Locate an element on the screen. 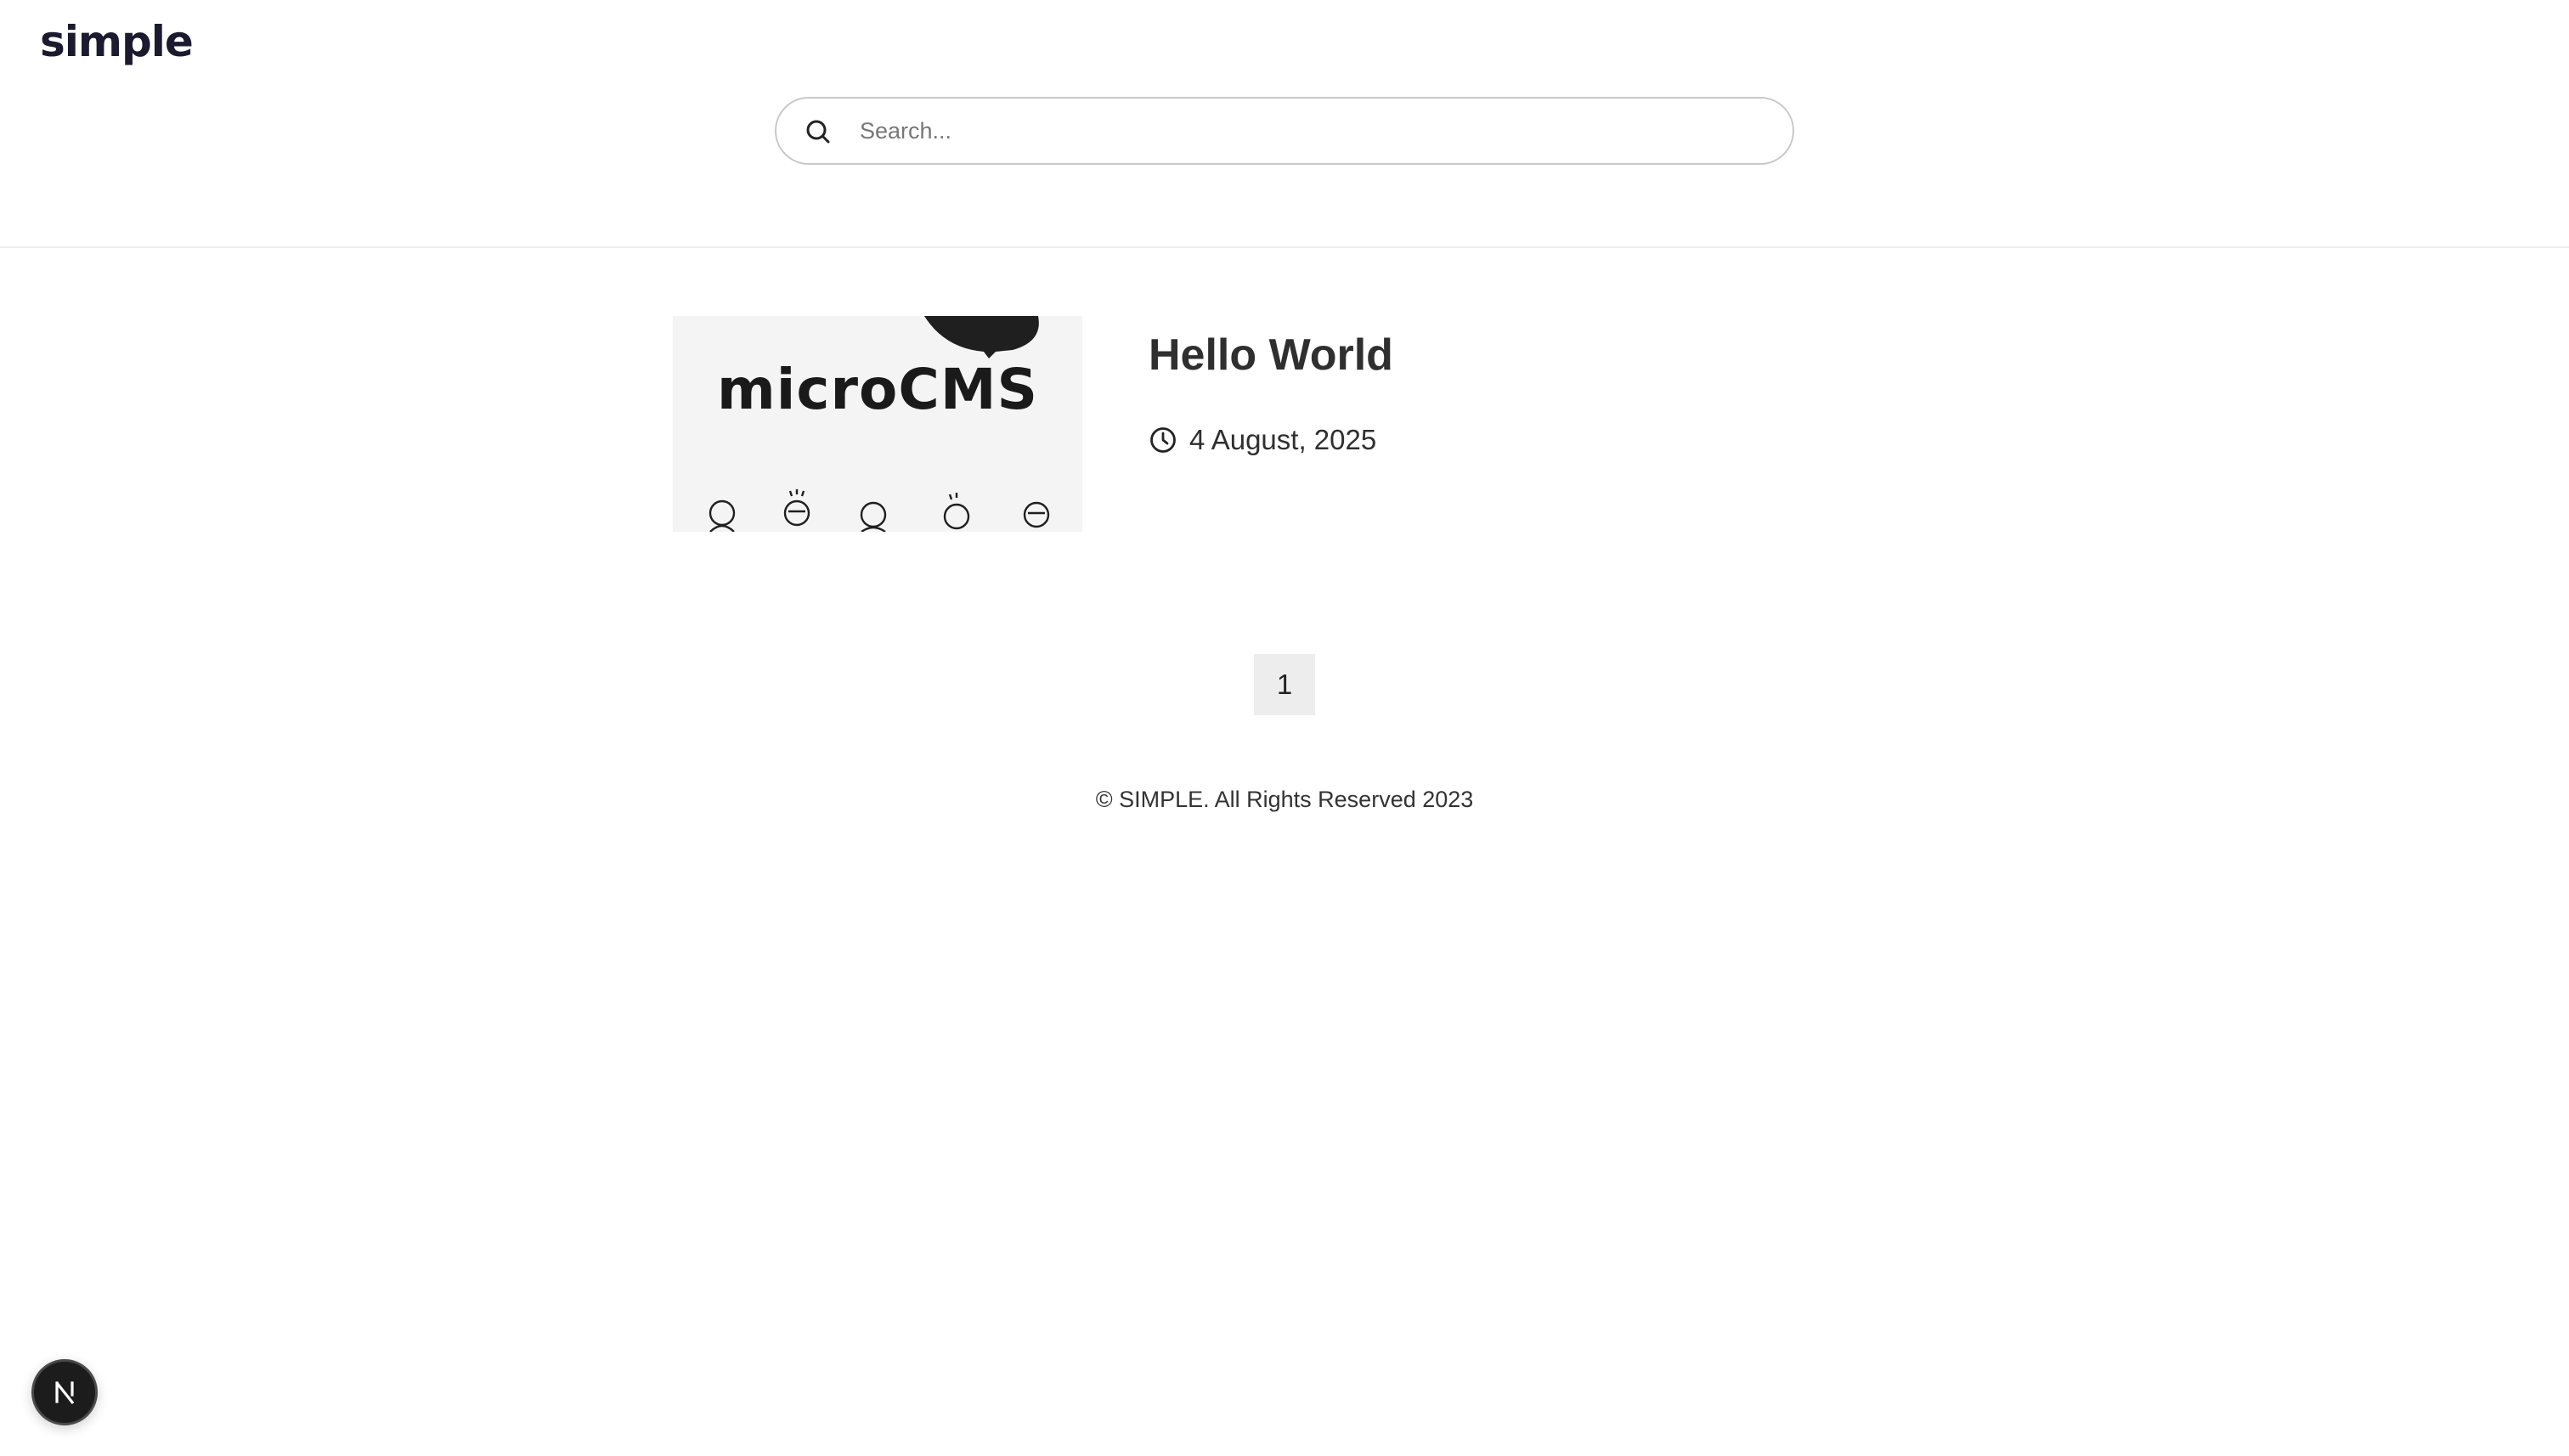 The height and width of the screenshot is (1456, 2569). nextjs-dev-badge is located at coordinates (65, 1392).